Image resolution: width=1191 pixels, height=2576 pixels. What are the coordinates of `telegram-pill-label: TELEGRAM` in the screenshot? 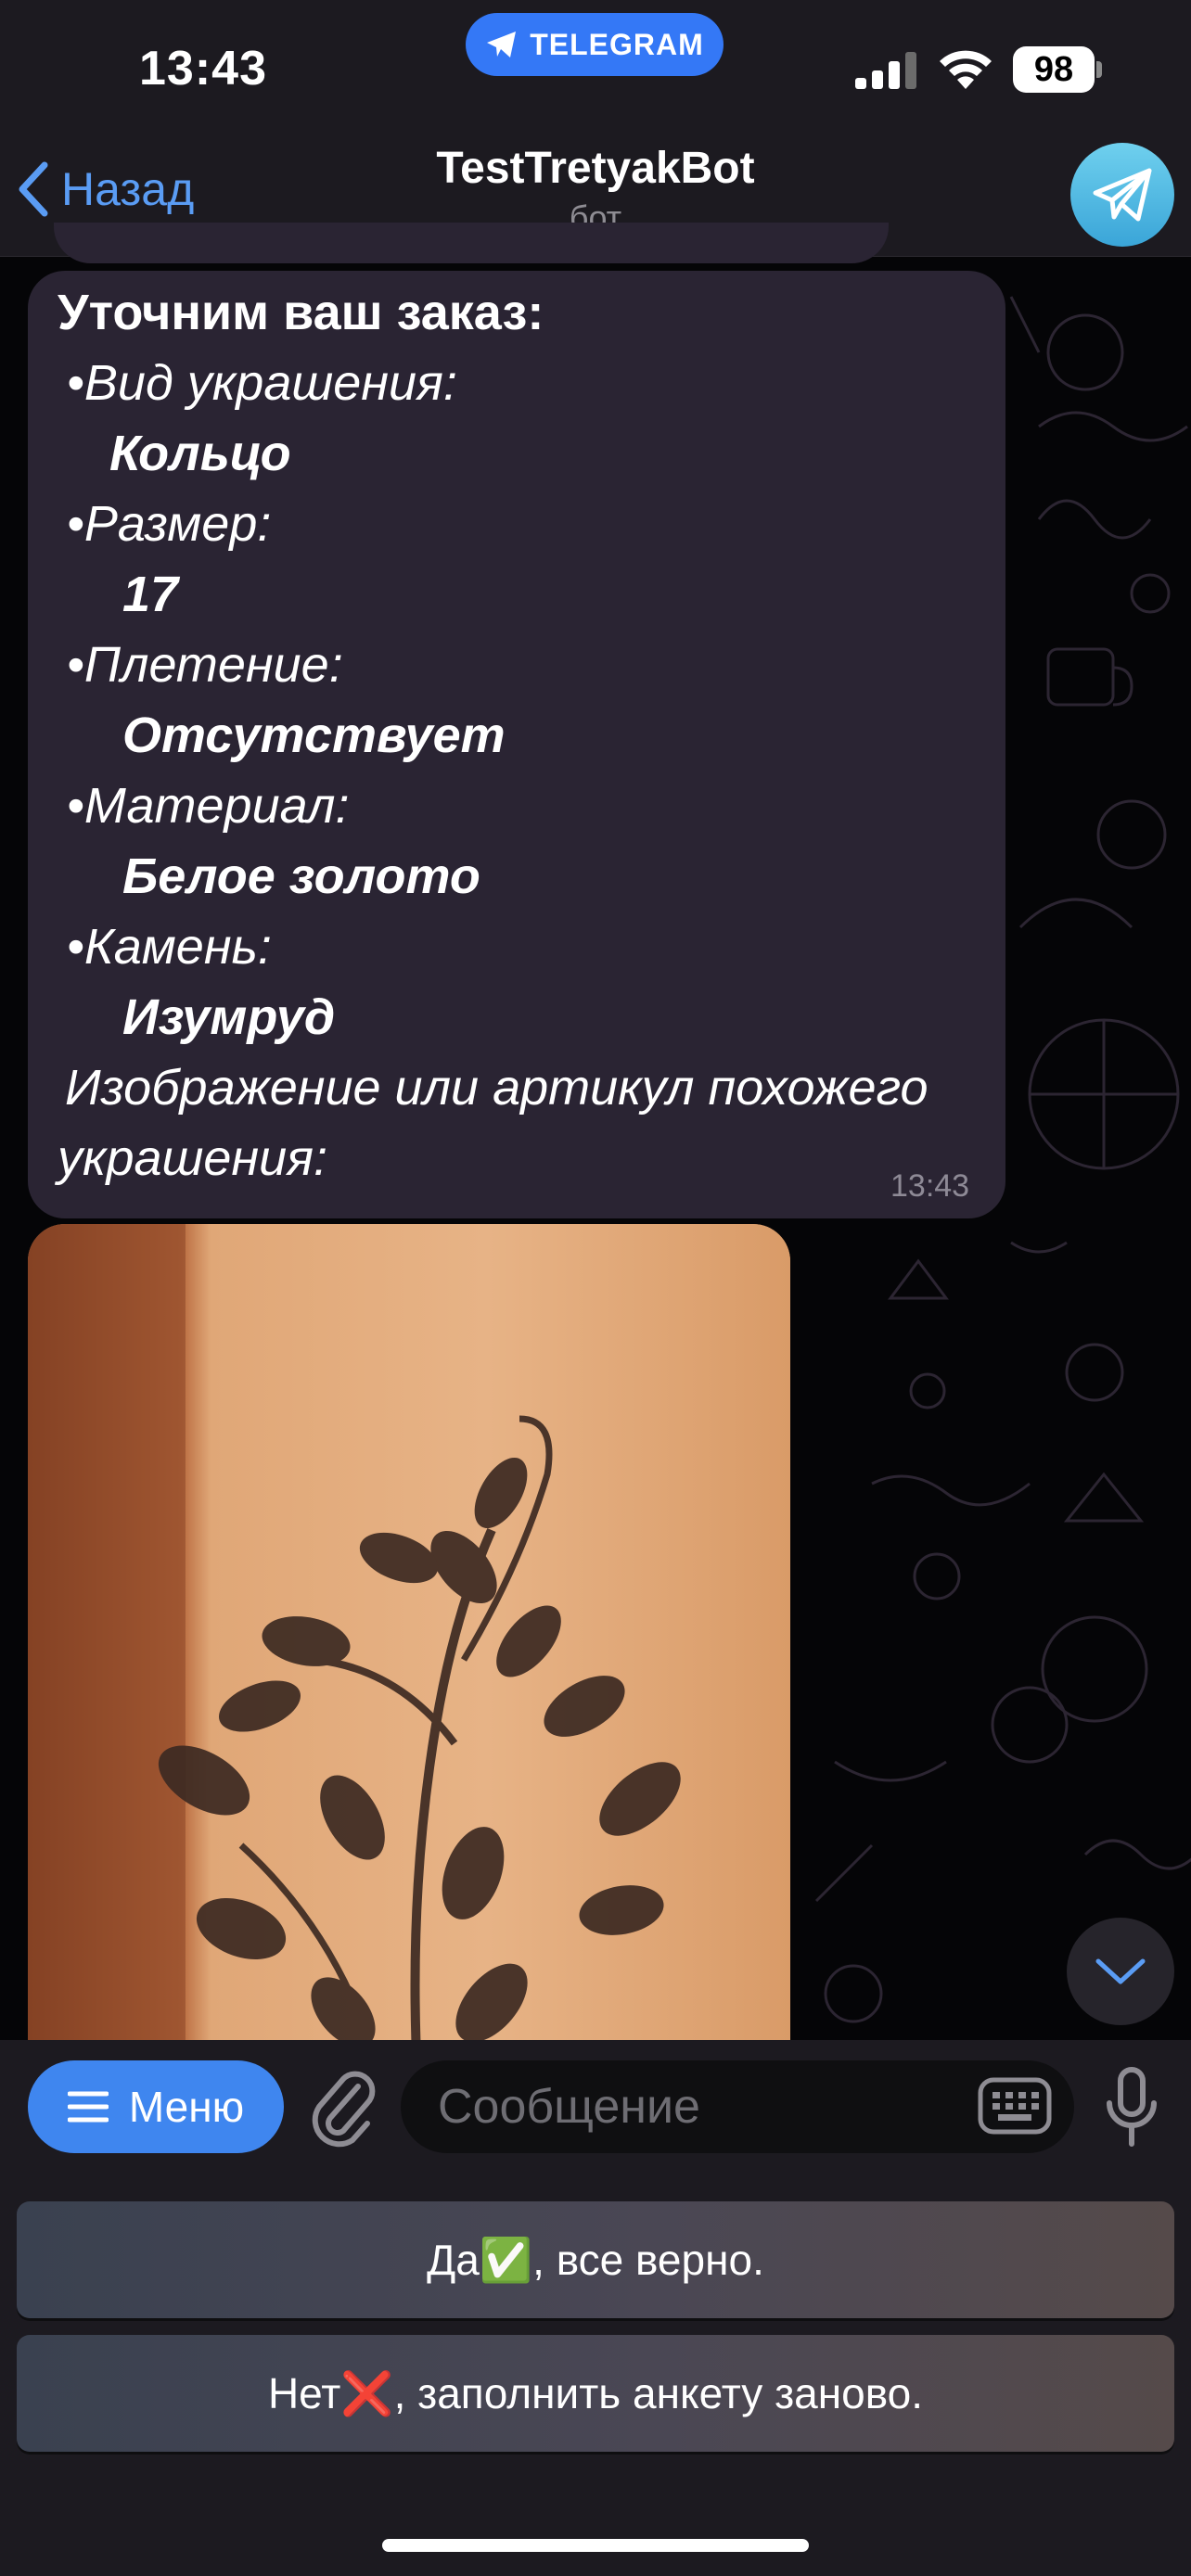 It's located at (617, 44).